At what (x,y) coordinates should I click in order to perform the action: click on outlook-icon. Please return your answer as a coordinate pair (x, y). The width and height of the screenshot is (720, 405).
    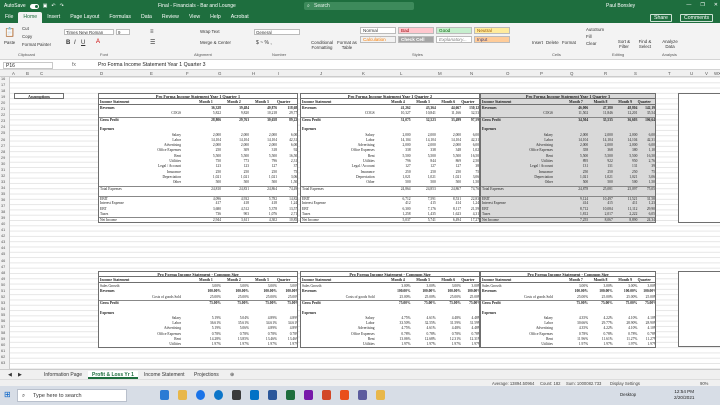
    Looking at the image, I should click on (254, 395).